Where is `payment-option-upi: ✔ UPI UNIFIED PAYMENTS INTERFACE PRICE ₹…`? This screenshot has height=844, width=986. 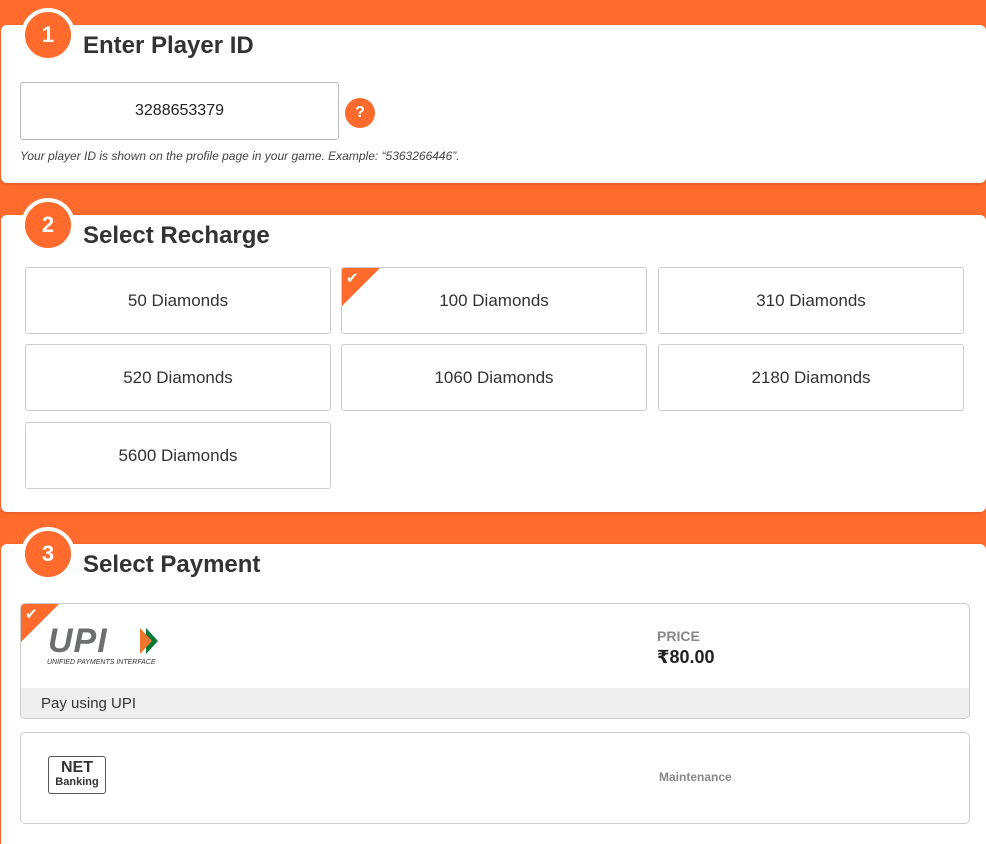 payment-option-upi: ✔ UPI UNIFIED PAYMENTS INTERFACE PRICE ₹… is located at coordinates (495, 661).